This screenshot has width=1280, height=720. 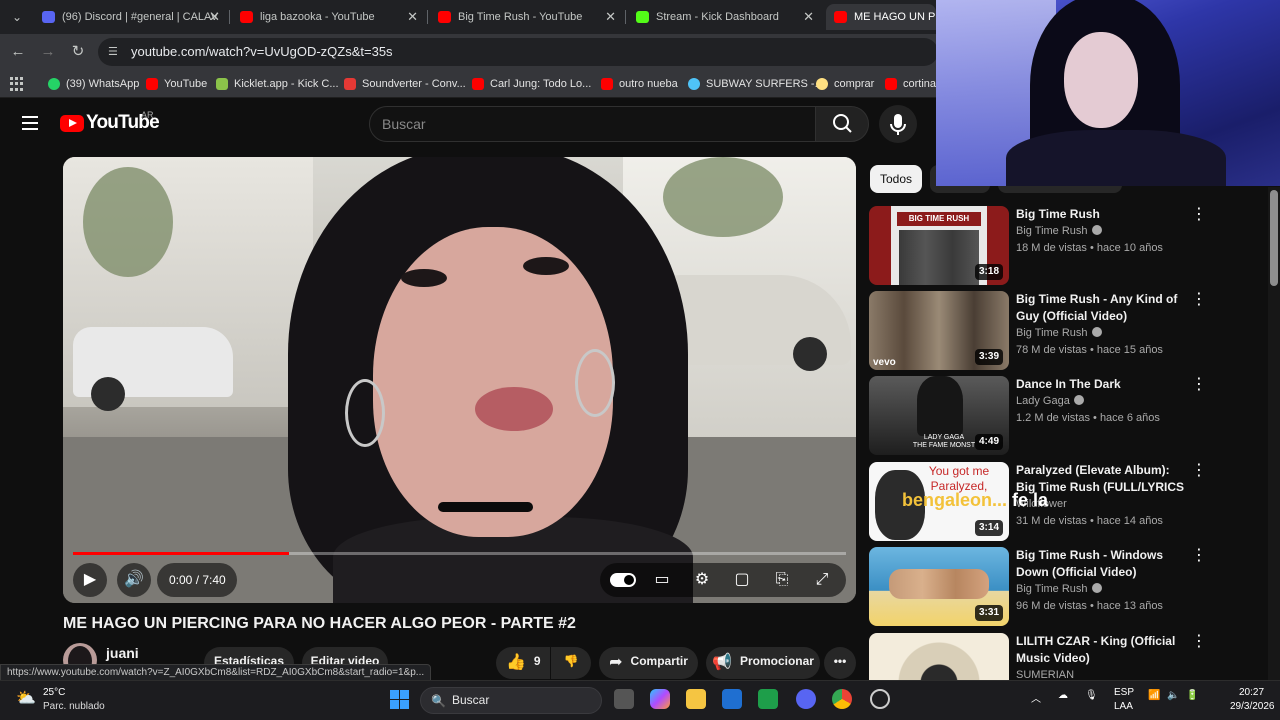 I want to click on theater-mode-icon: ▢, so click(x=742, y=580).